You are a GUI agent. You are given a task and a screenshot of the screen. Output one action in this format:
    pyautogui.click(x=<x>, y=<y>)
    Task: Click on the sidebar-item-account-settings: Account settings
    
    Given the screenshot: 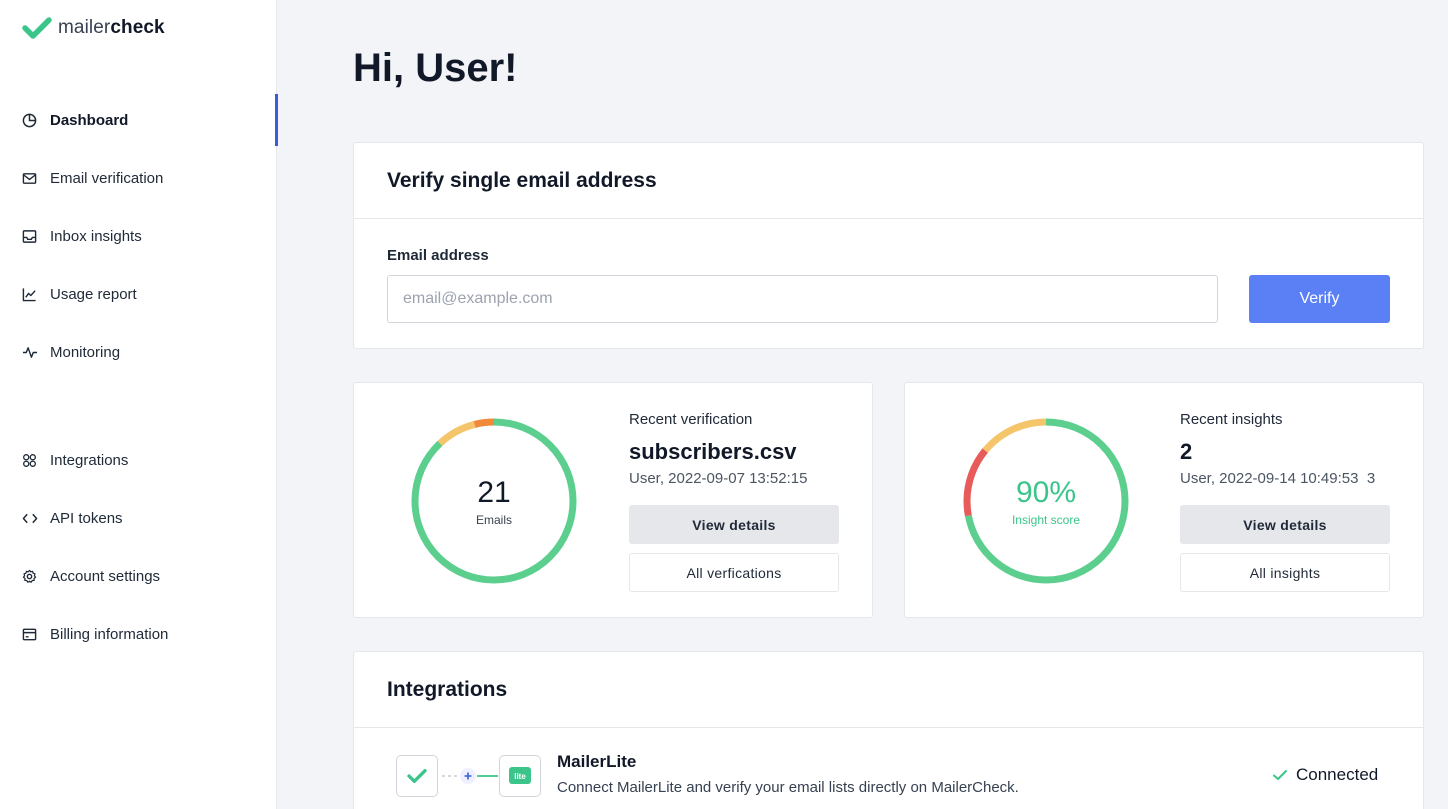 What is the action you would take?
    pyautogui.click(x=138, y=576)
    